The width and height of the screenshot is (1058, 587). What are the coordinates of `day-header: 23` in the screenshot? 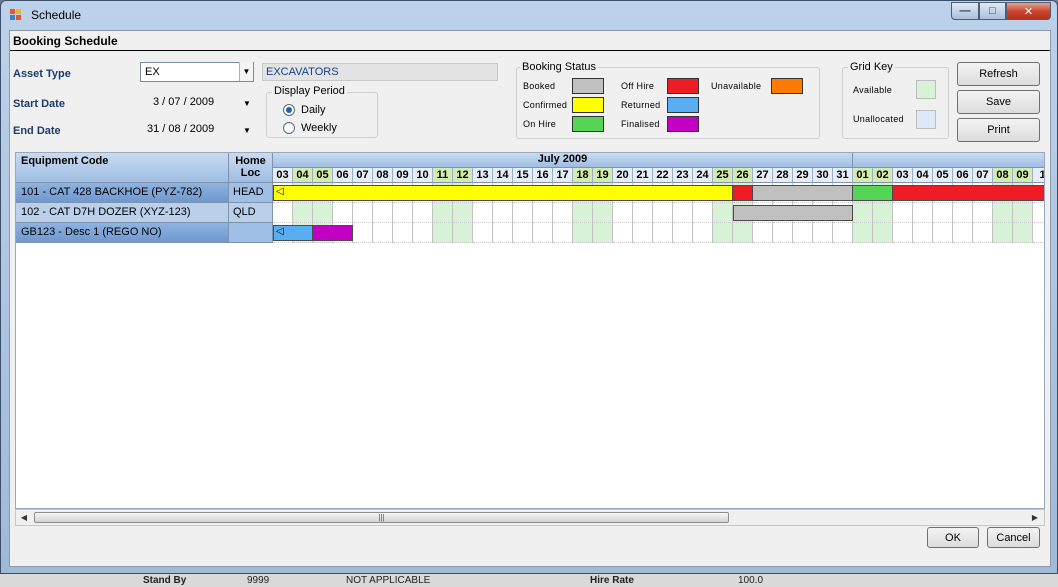 It's located at (683, 175).